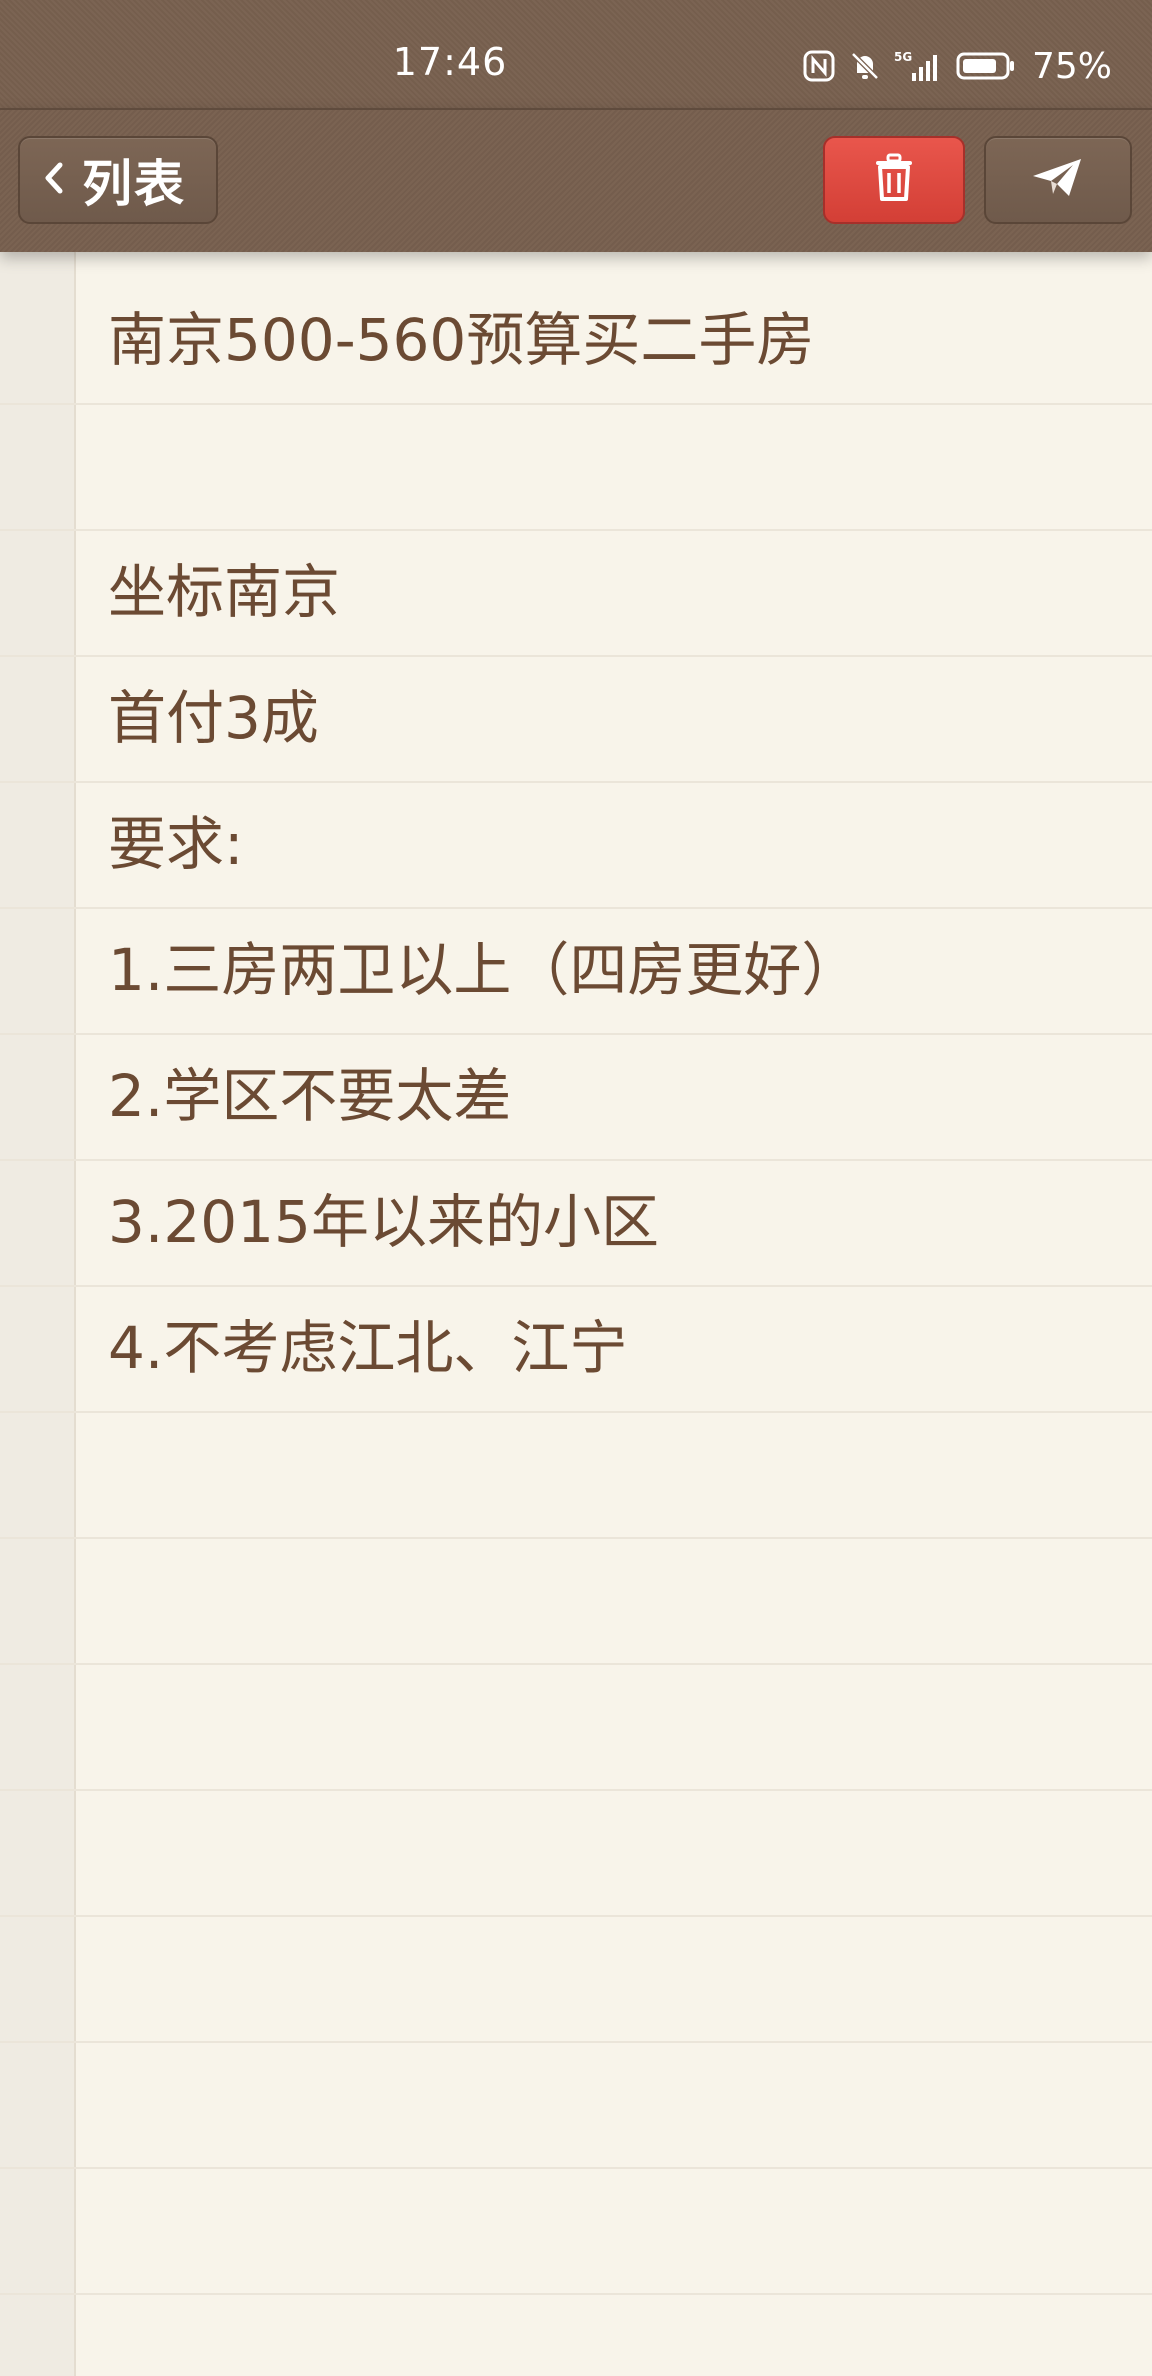  Describe the element at coordinates (618, 592) in the screenshot. I see `note-line: 坐标南京` at that location.